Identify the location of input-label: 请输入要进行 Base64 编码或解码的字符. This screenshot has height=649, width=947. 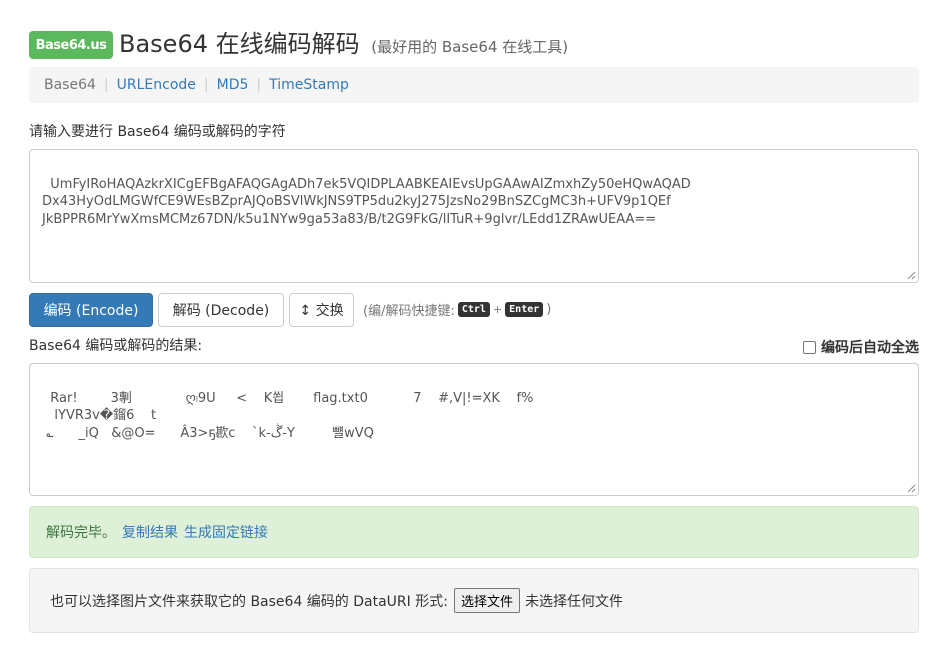
(157, 132).